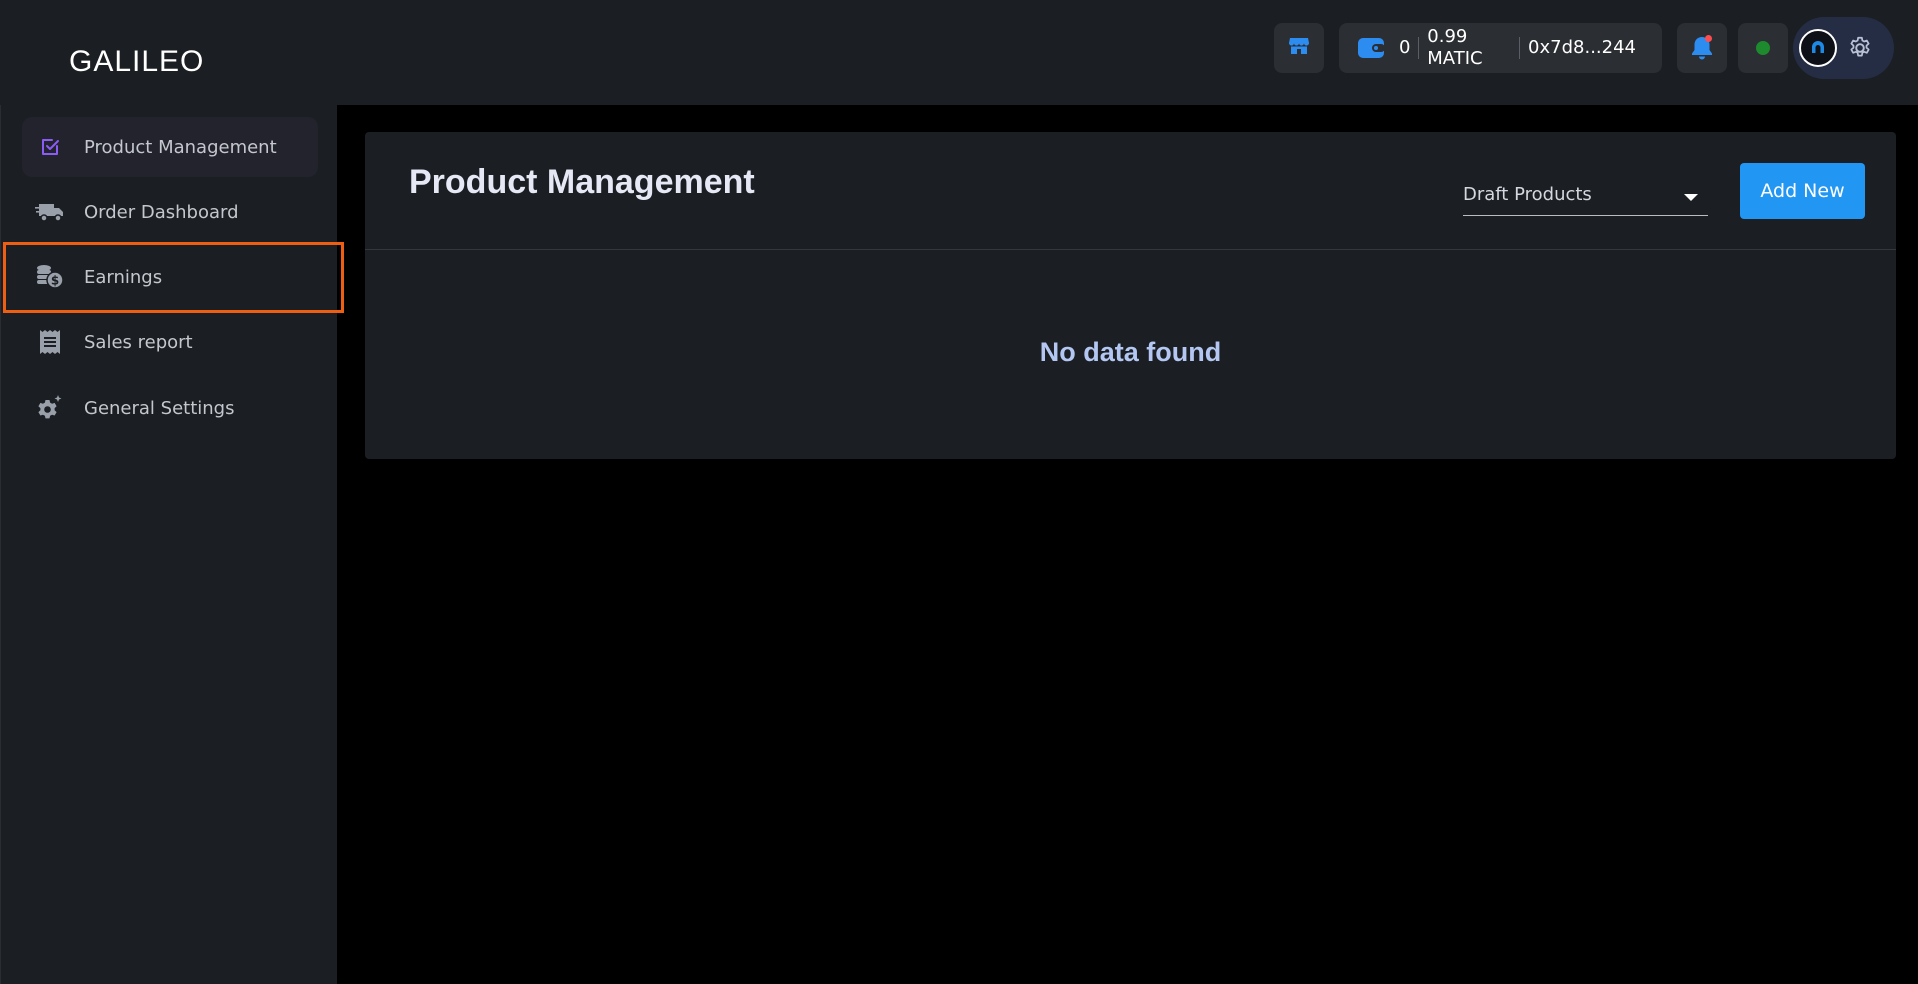 Image resolution: width=1918 pixels, height=984 pixels. Describe the element at coordinates (1455, 47) in the screenshot. I see `wallet-balance: 0.99 MATIC` at that location.